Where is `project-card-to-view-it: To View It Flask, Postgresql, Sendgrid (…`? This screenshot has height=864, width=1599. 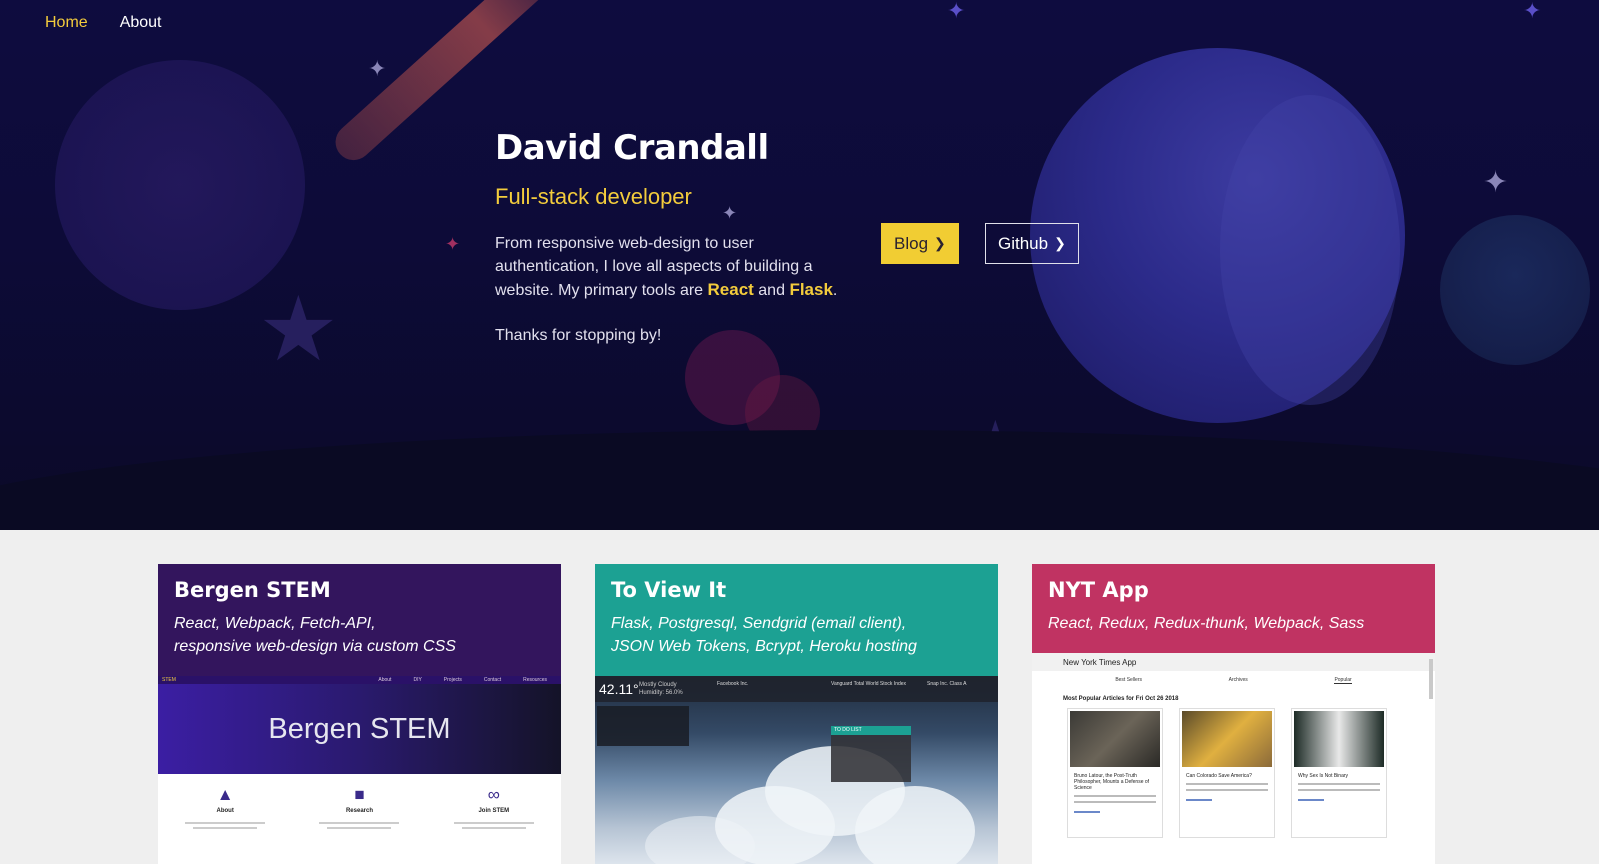 project-card-to-view-it: To View It Flask, Postgresql, Sendgrid (… is located at coordinates (796, 714).